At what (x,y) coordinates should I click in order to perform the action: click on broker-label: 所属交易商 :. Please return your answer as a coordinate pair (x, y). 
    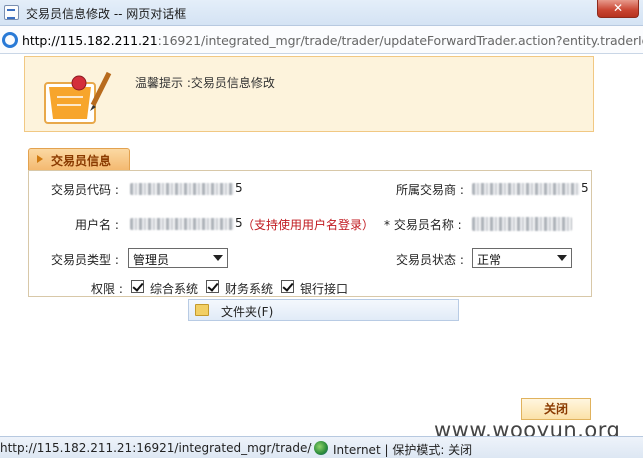
    Looking at the image, I should click on (430, 190).